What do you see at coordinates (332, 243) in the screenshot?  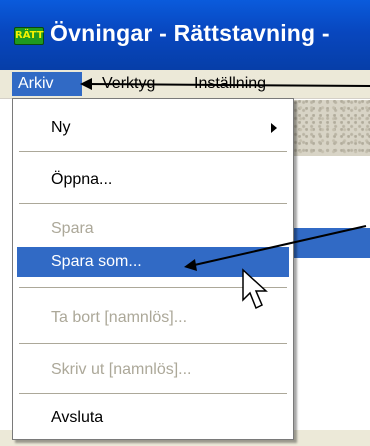 I see `selection-highlight-background` at bounding box center [332, 243].